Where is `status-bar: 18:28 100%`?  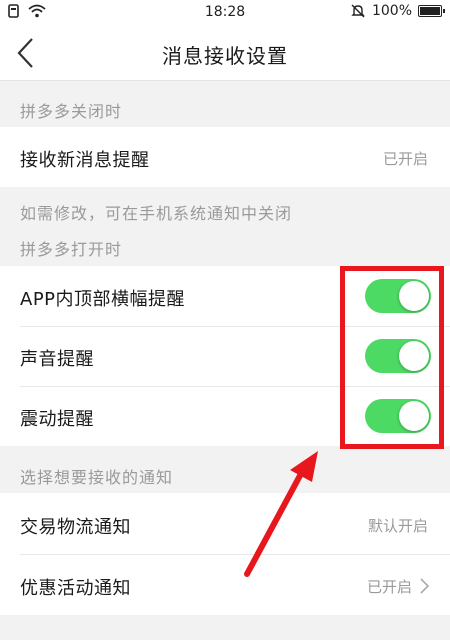
status-bar: 18:28 100% is located at coordinates (225, 12).